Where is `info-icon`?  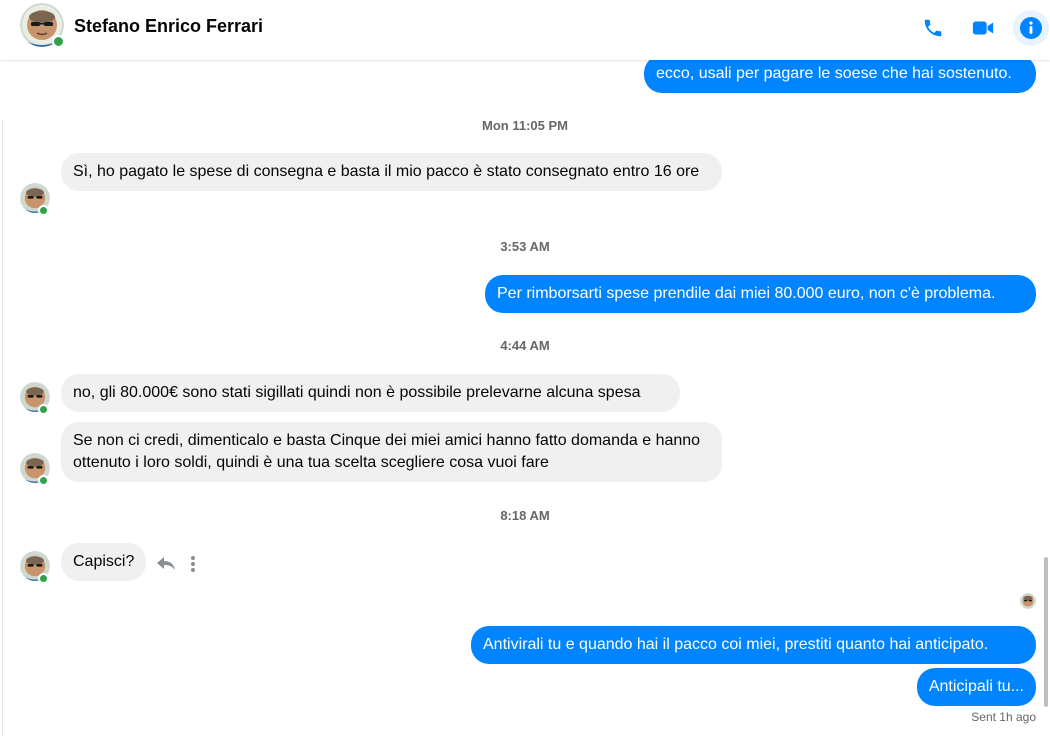
info-icon is located at coordinates (1031, 28).